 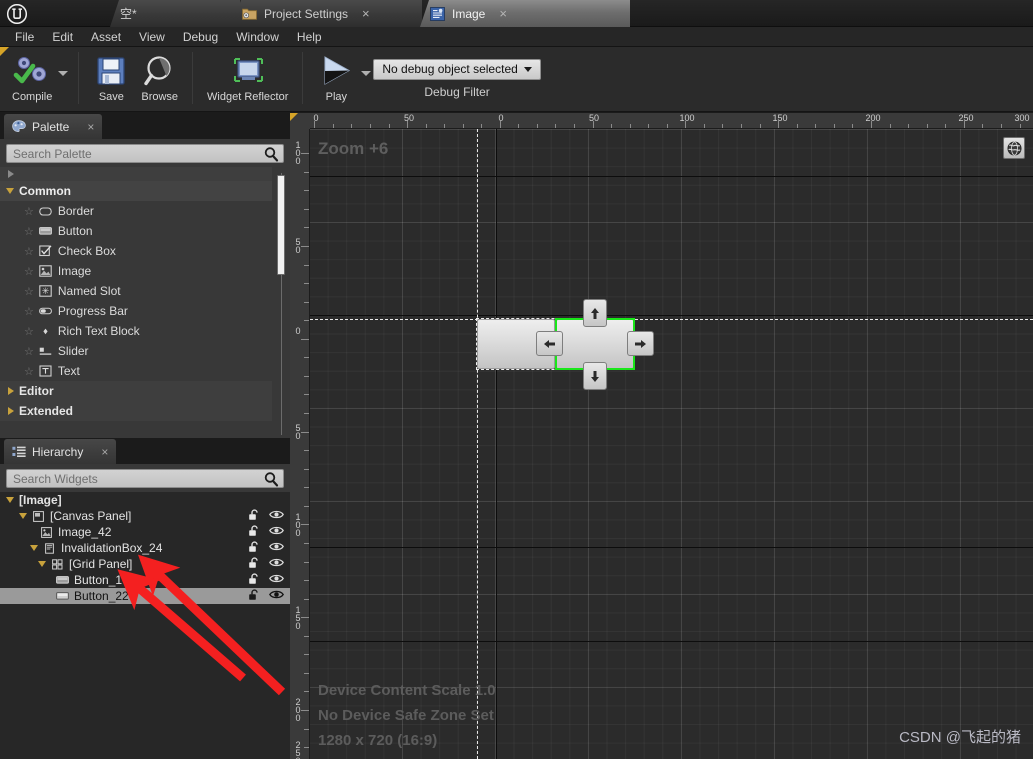 I want to click on palette-item-slider: ☆ Slider, so click(x=136, y=351).